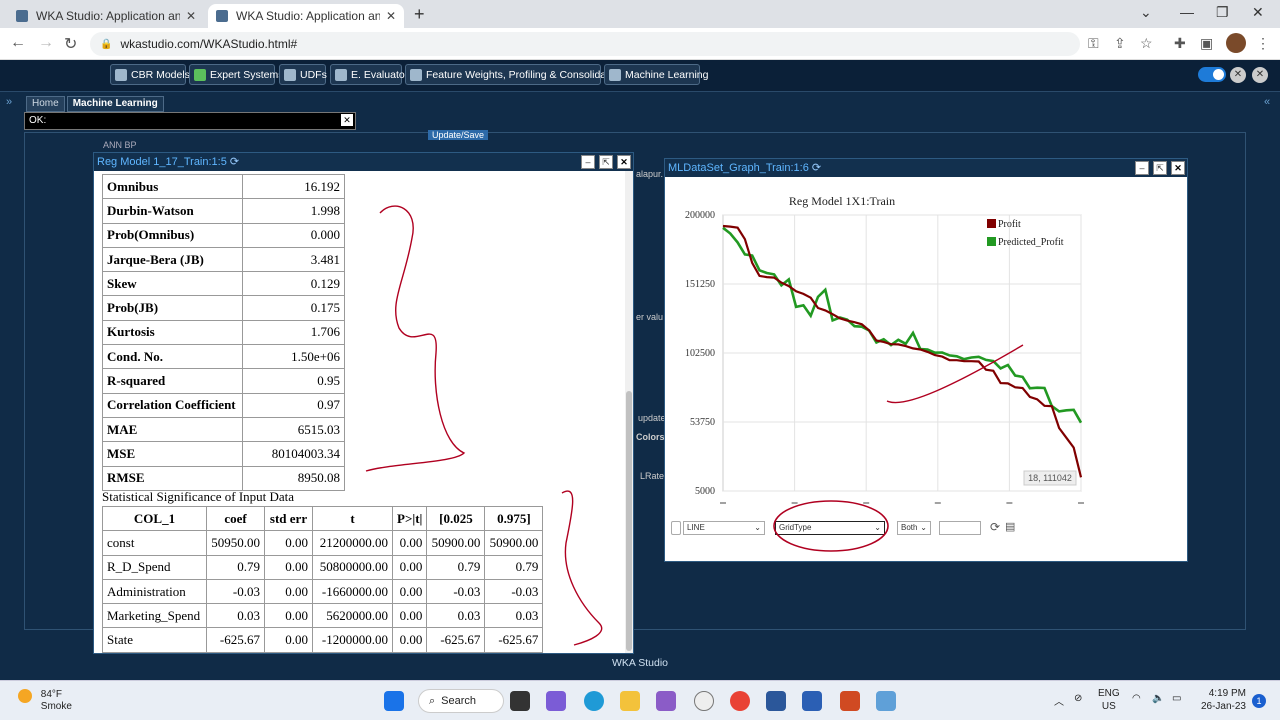  What do you see at coordinates (223, 332) in the screenshot?
I see `stats-row: Kurtosis 1.706` at bounding box center [223, 332].